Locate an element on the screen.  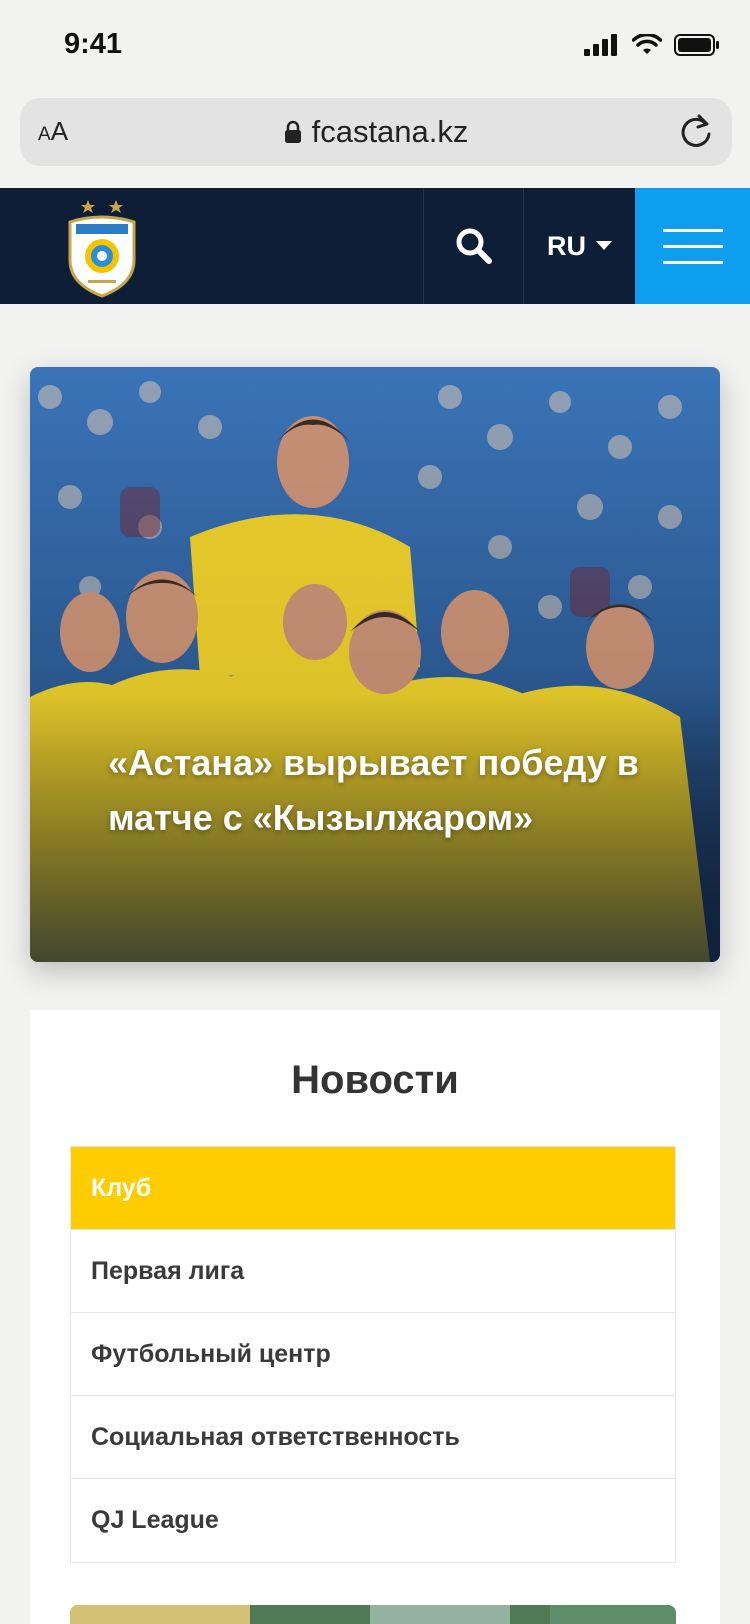
news-category-qj-league: QJ League is located at coordinates (373, 1520).